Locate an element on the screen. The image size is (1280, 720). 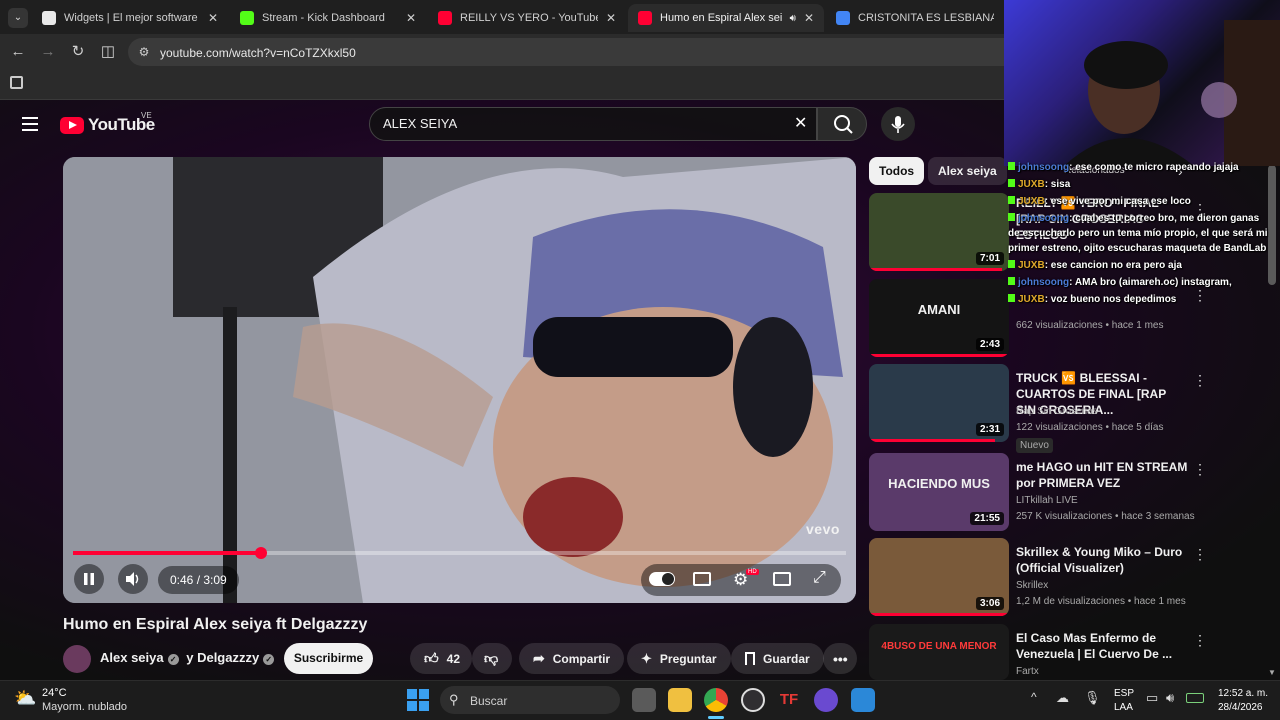
chat-text: : AMA bro (aimareh.oc) instagram, is located at coordinates (1150, 282).